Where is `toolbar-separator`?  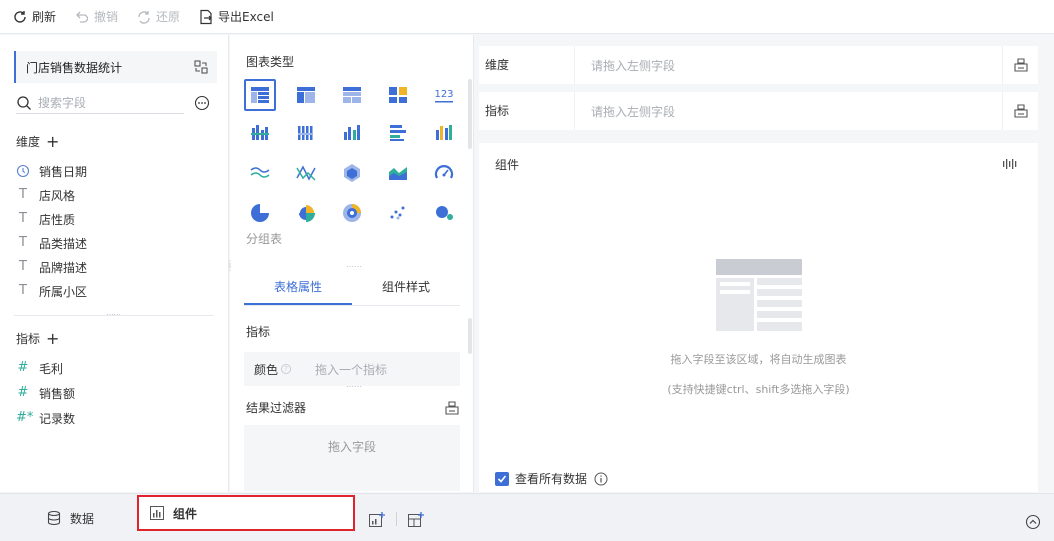
toolbar-separator is located at coordinates (396, 519).